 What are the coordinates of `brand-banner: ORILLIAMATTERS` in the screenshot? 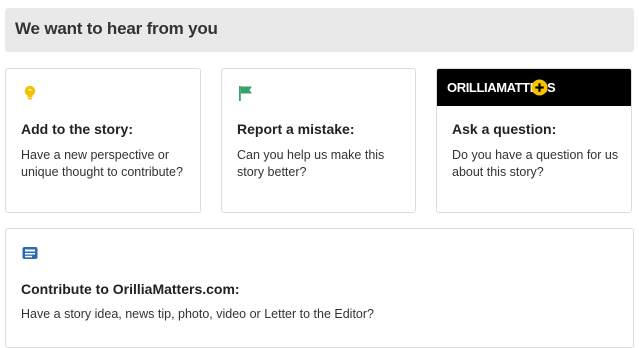 It's located at (534, 87).